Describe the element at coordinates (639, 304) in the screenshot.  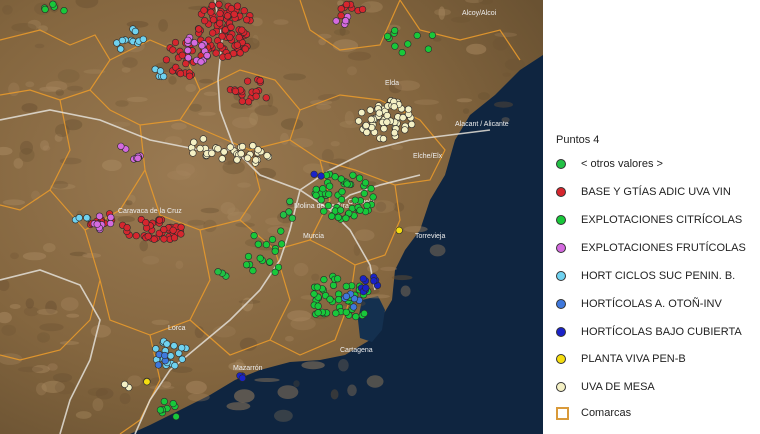
I see `legend-item-horticolas-otono-inv: HORTÍCOLAS A. OTOÑ-INV` at that location.